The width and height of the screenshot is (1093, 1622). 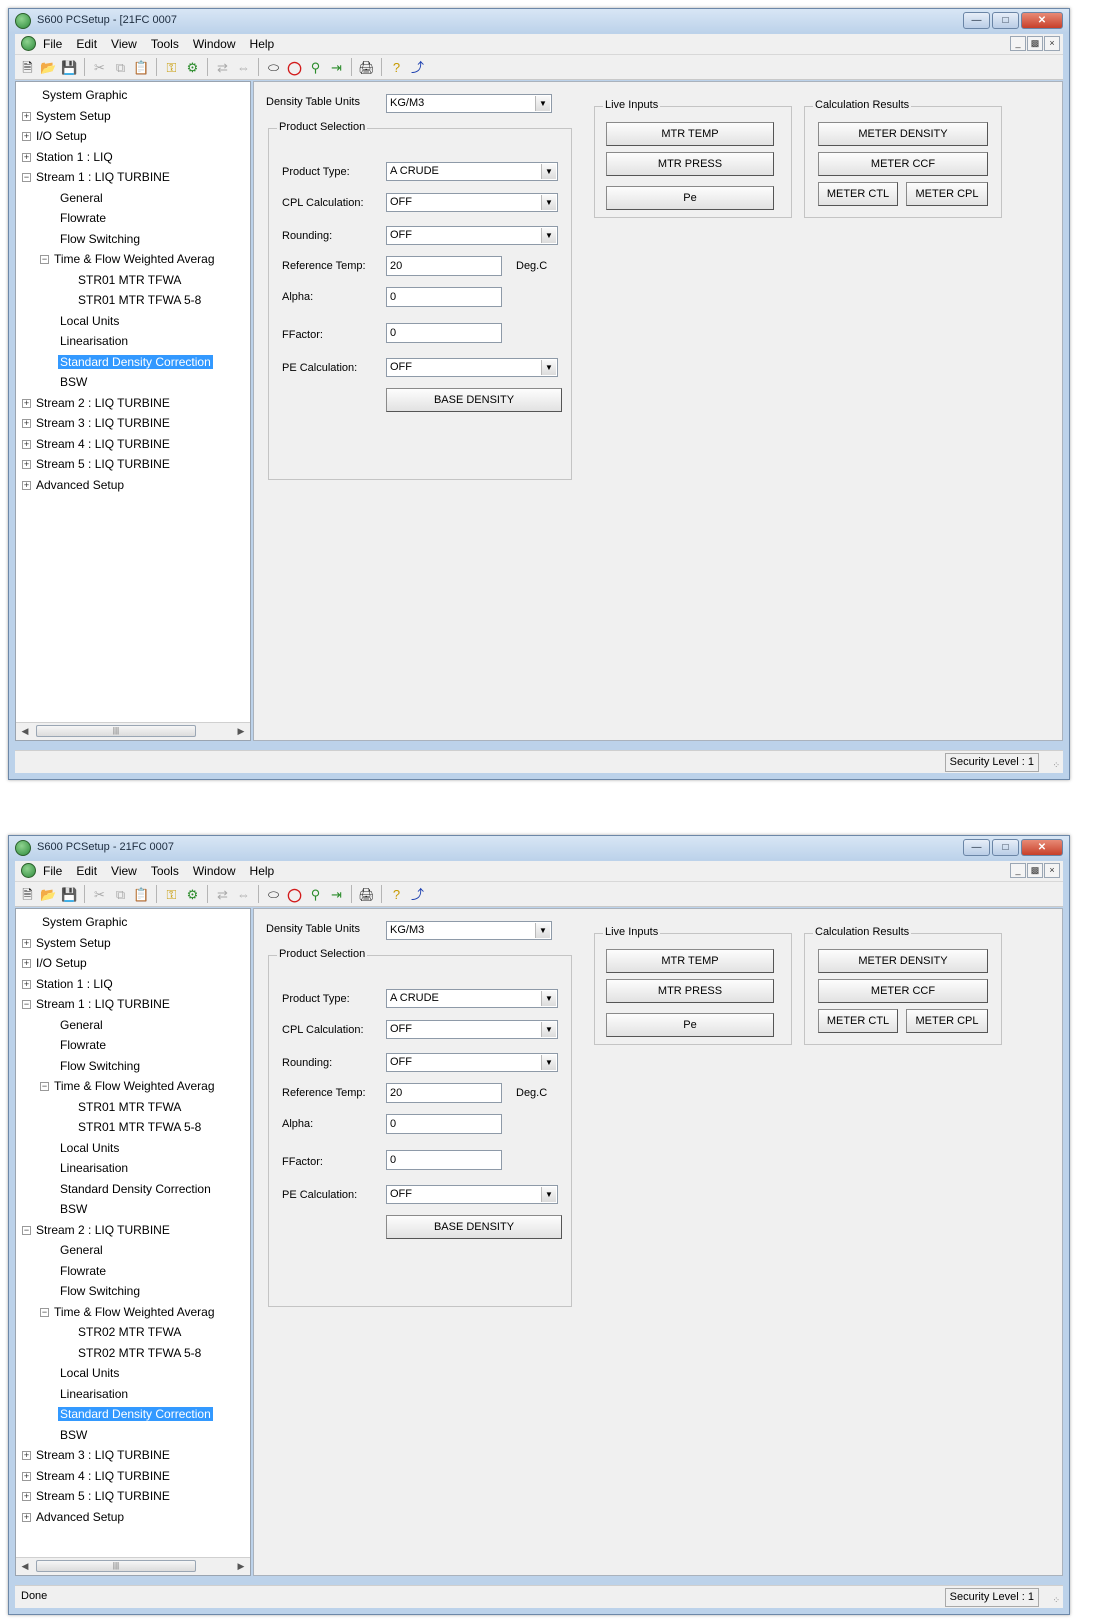 What do you see at coordinates (97, 177) in the screenshot?
I see `tree-item: − Stream 1 : LIQ TURBINE` at bounding box center [97, 177].